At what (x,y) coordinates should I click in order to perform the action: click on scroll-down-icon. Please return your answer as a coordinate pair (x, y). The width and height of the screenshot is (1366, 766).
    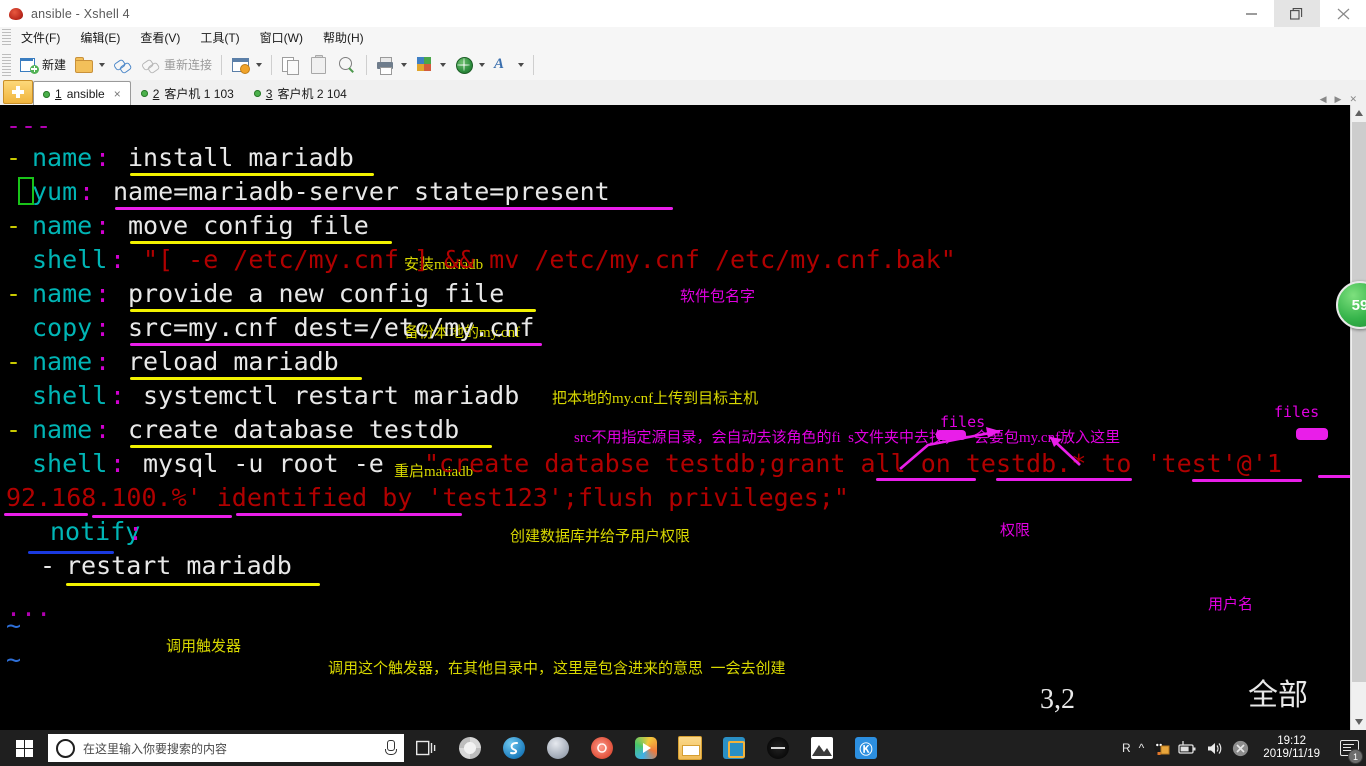
    Looking at the image, I should click on (1358, 722).